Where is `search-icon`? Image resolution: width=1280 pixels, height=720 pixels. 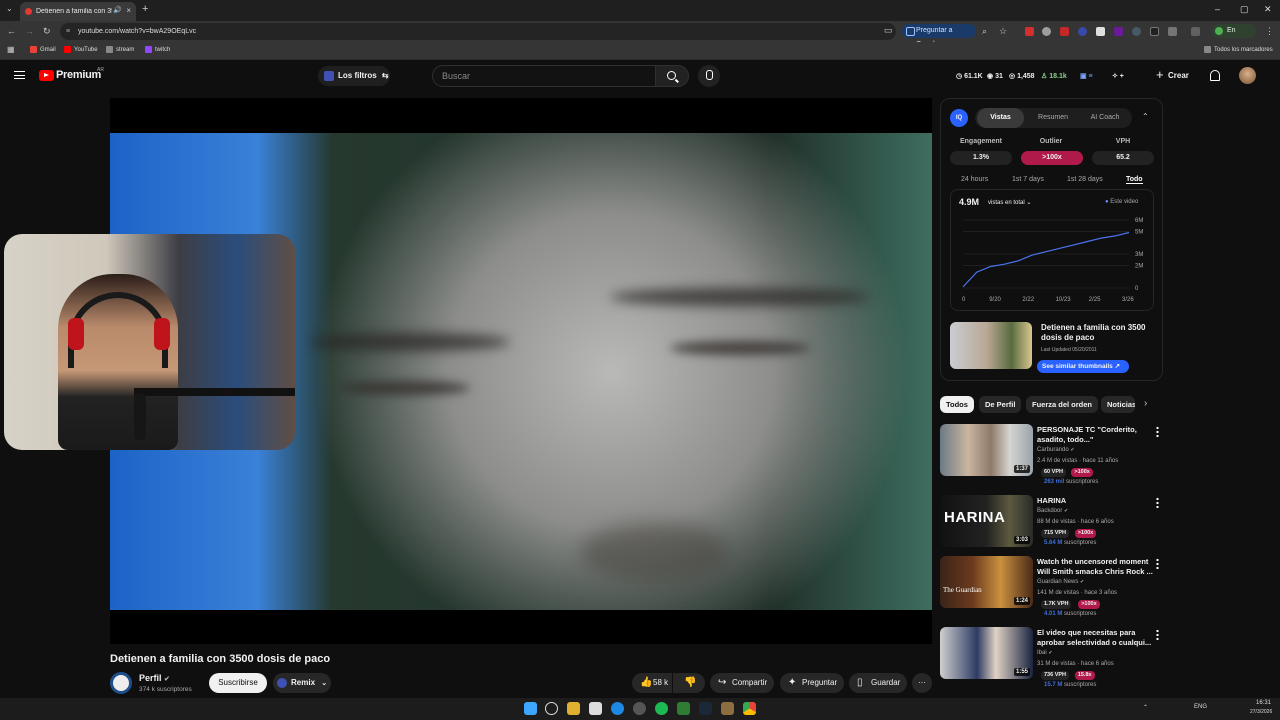
search-icon is located at coordinates (551, 708).